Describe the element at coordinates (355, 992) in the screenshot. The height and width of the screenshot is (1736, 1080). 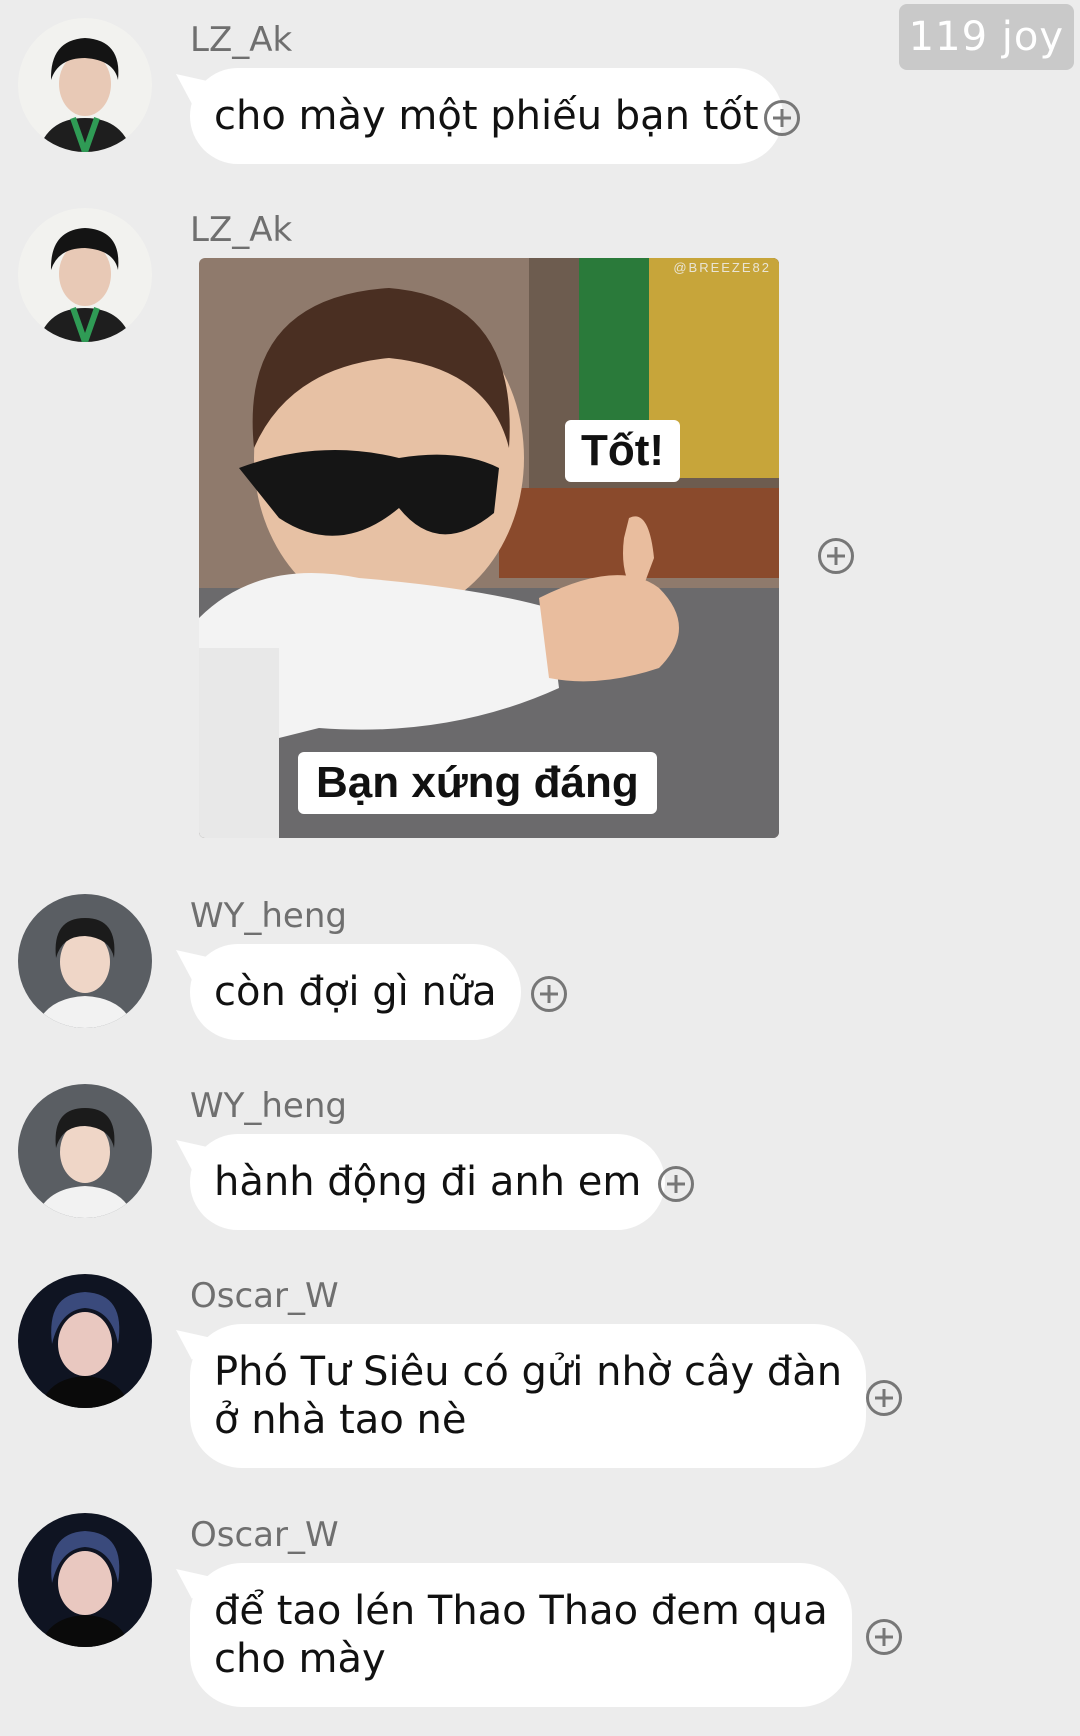
I see `message-bubble: còn đợi gì nữa` at that location.